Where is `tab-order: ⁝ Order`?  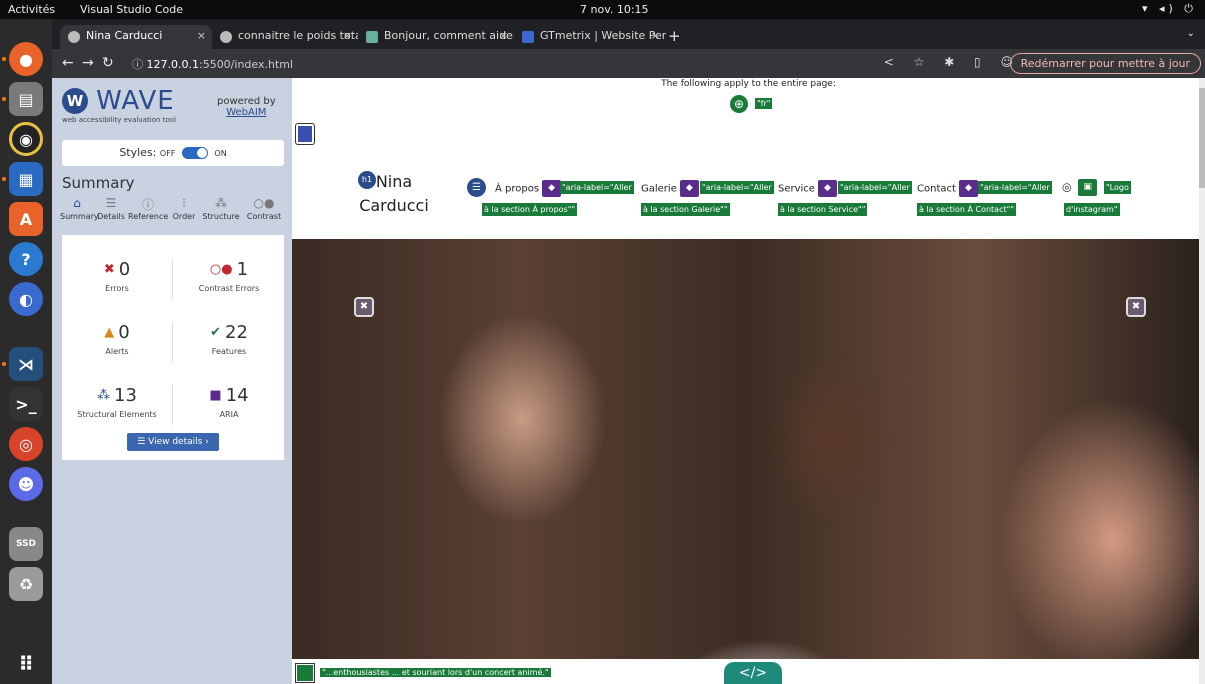 tab-order: ⁝ Order is located at coordinates (184, 208).